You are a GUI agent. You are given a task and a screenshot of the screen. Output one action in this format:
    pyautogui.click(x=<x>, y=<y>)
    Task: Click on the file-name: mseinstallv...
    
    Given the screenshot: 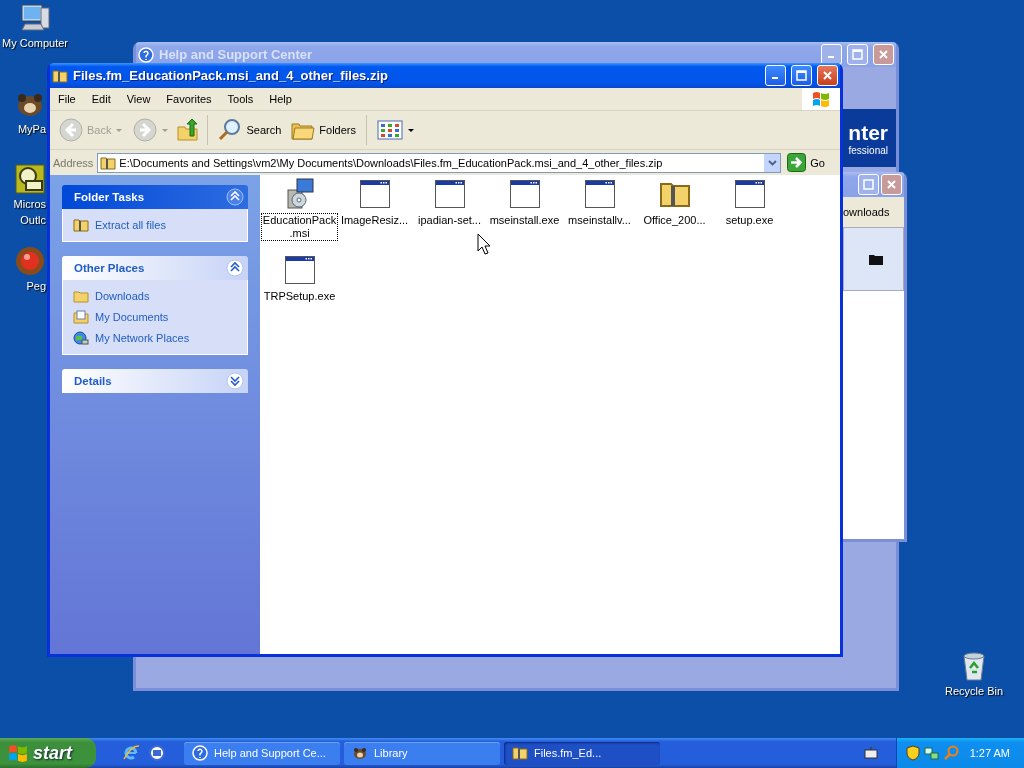 What is the action you would take?
    pyautogui.click(x=599, y=220)
    